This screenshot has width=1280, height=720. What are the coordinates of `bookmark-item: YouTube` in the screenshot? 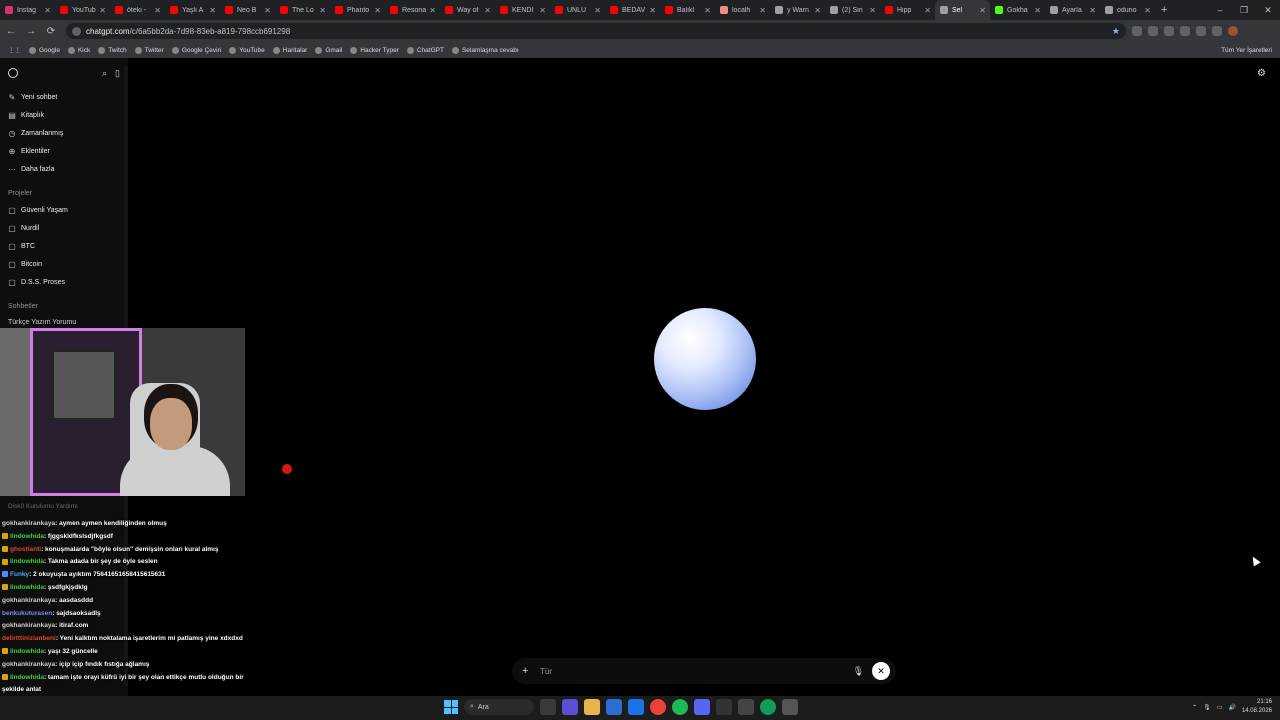 It's located at (247, 50).